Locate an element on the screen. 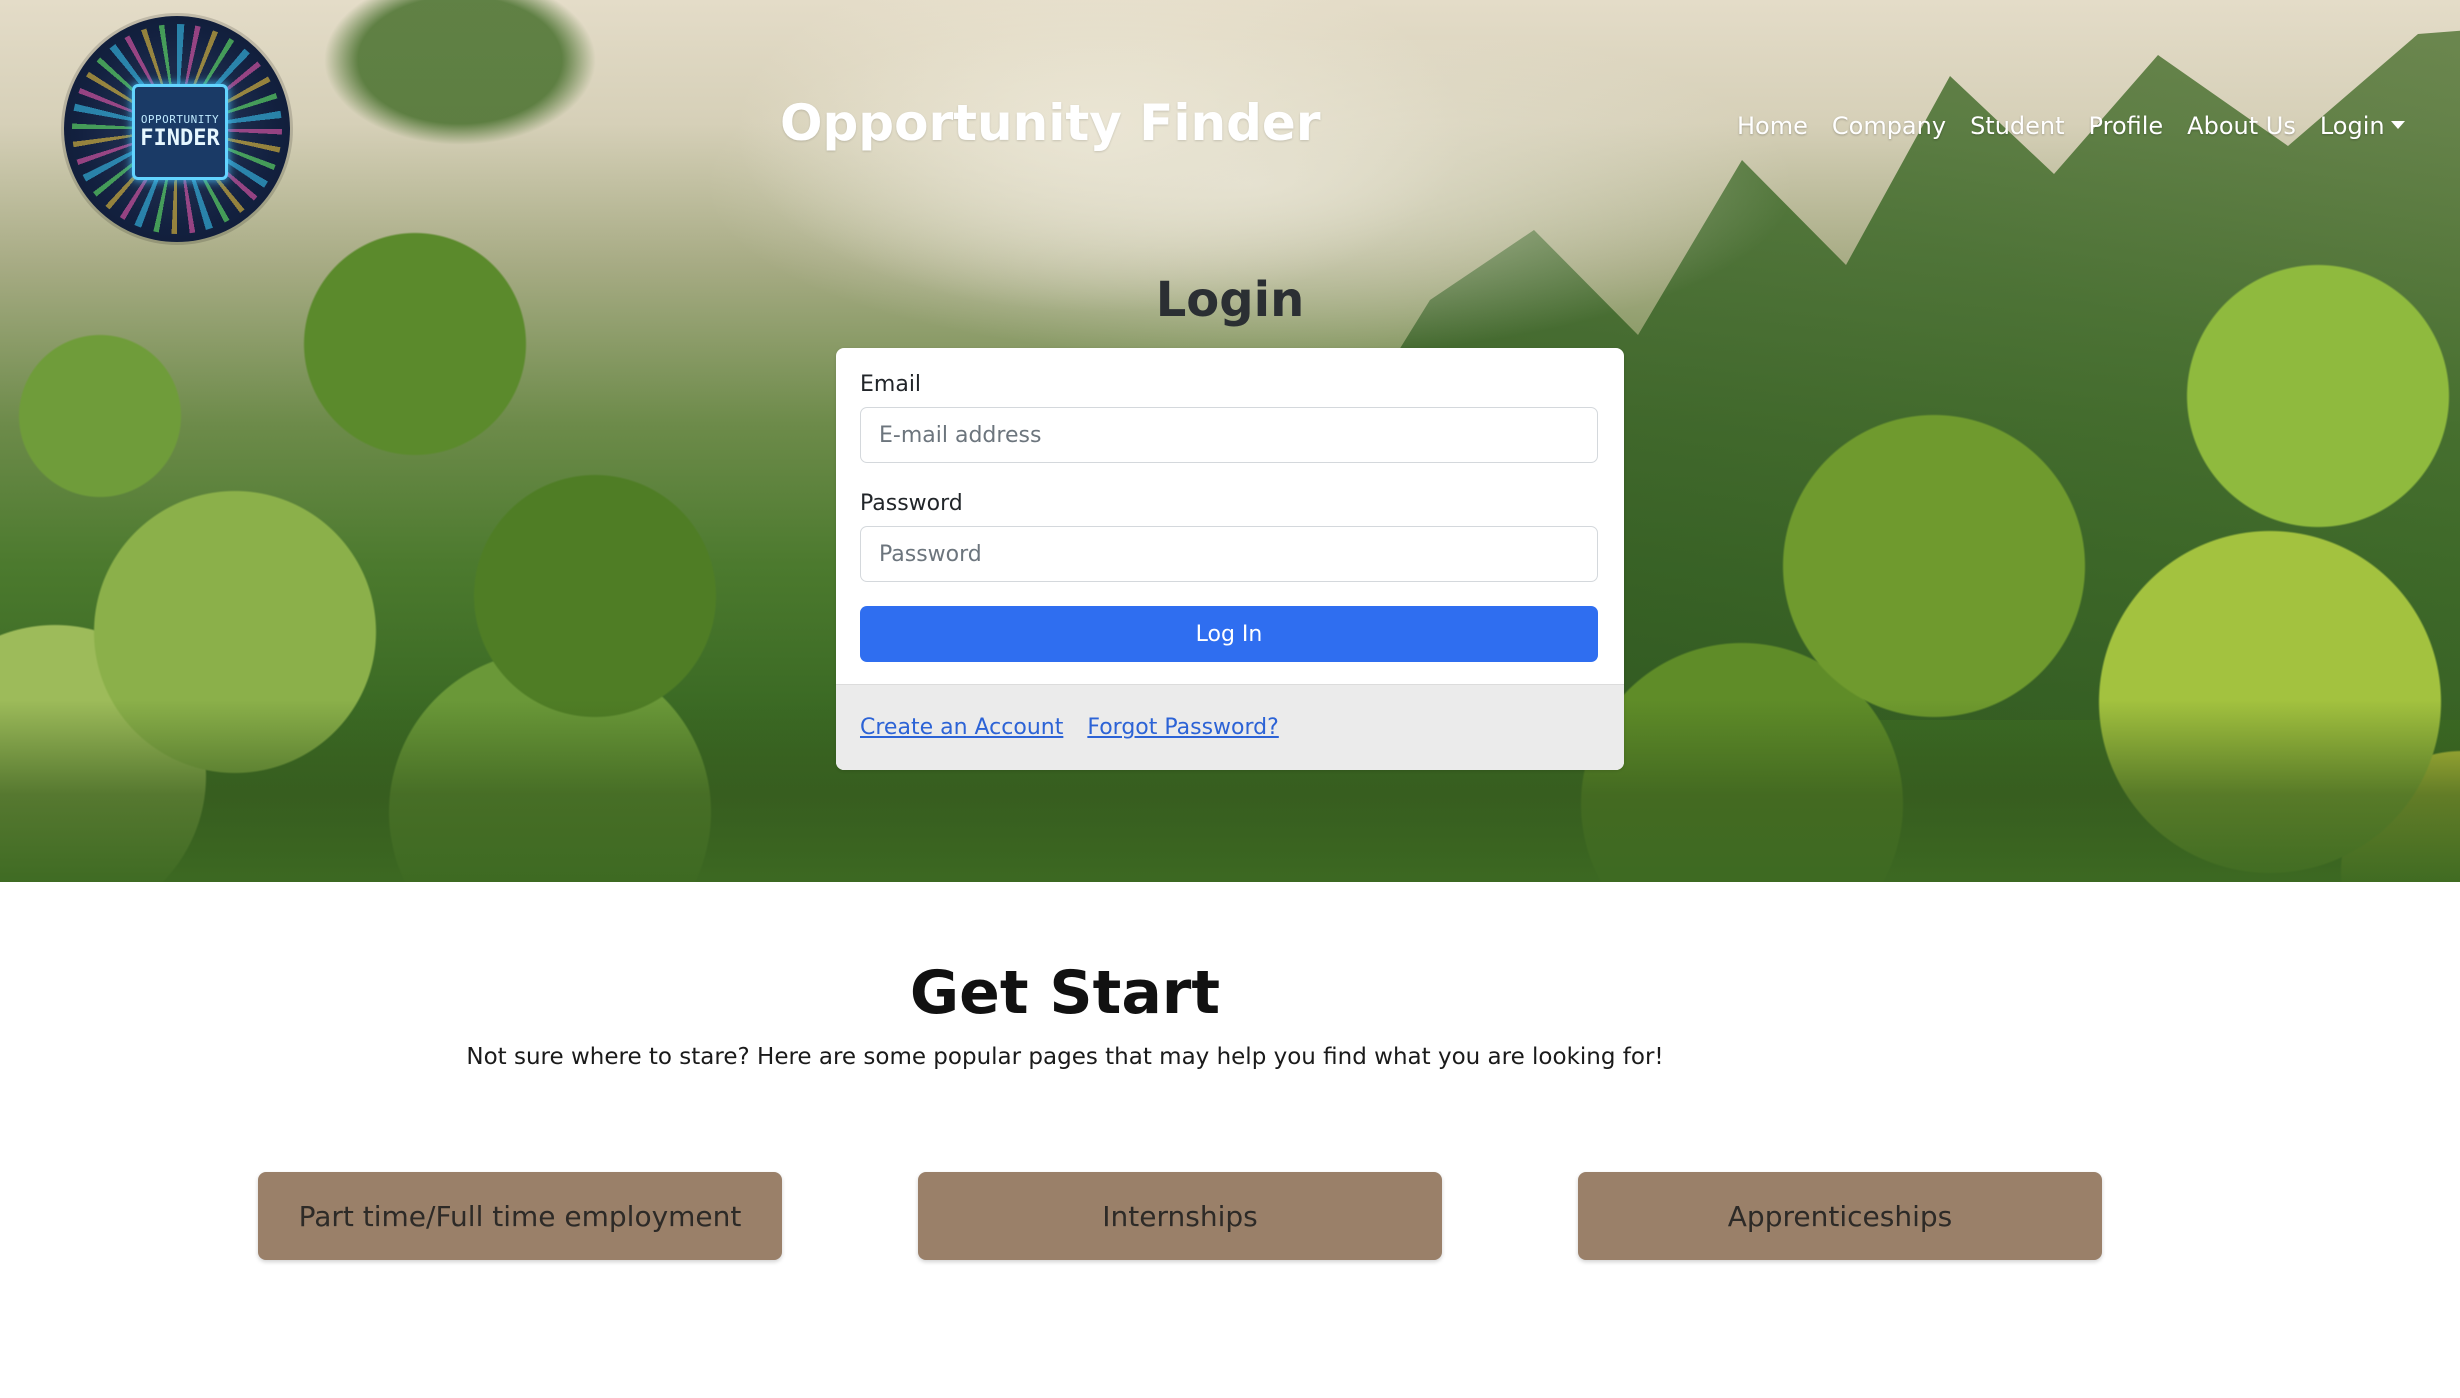 This screenshot has height=1398, width=2460. nav-student: Student is located at coordinates (2017, 126).